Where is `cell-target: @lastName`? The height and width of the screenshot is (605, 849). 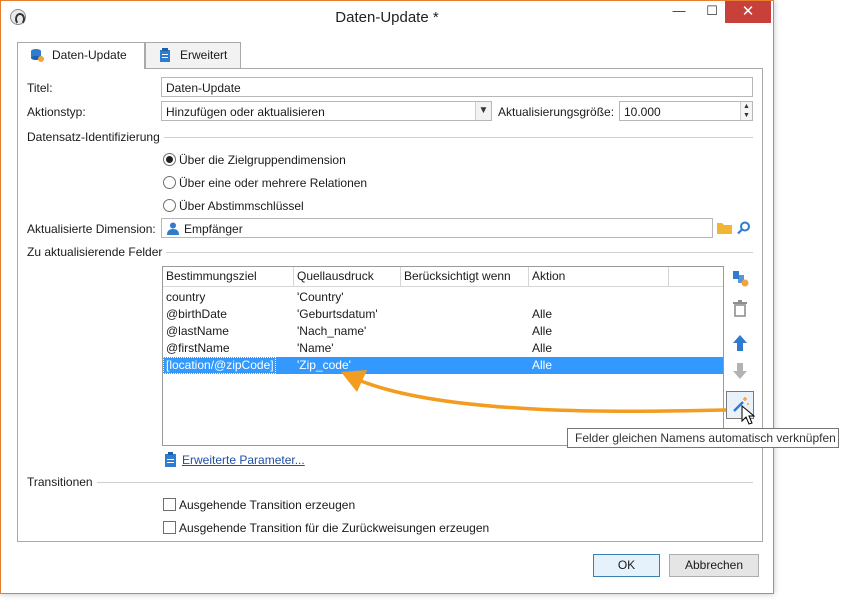
cell-target: @lastName is located at coordinates (197, 331).